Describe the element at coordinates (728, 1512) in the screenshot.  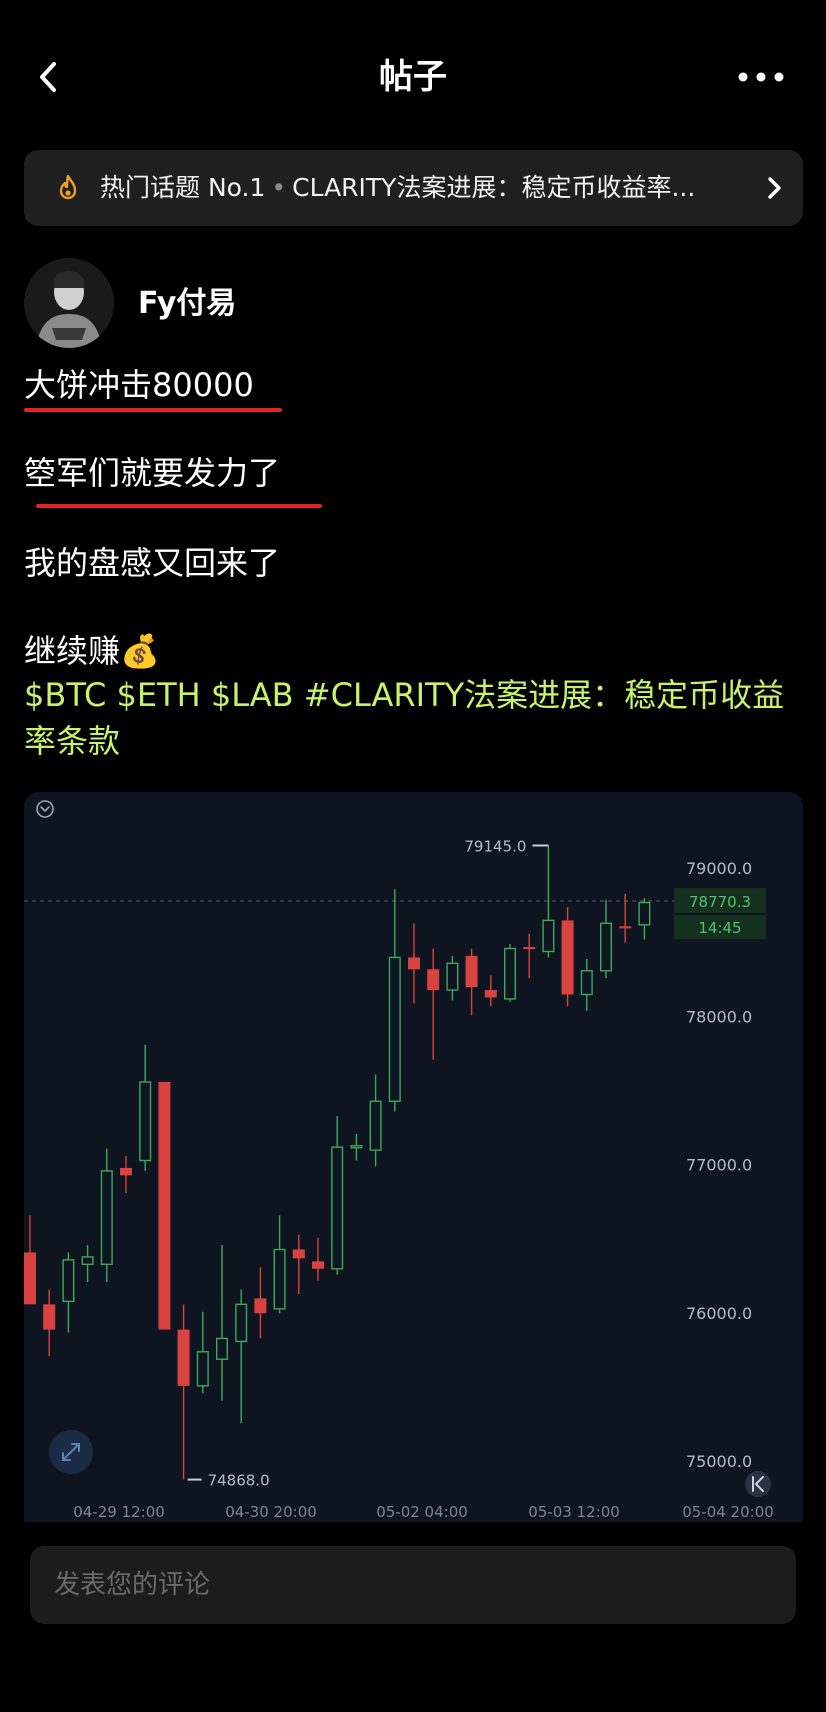
I see `x-tick-label: 05-04 20:00` at that location.